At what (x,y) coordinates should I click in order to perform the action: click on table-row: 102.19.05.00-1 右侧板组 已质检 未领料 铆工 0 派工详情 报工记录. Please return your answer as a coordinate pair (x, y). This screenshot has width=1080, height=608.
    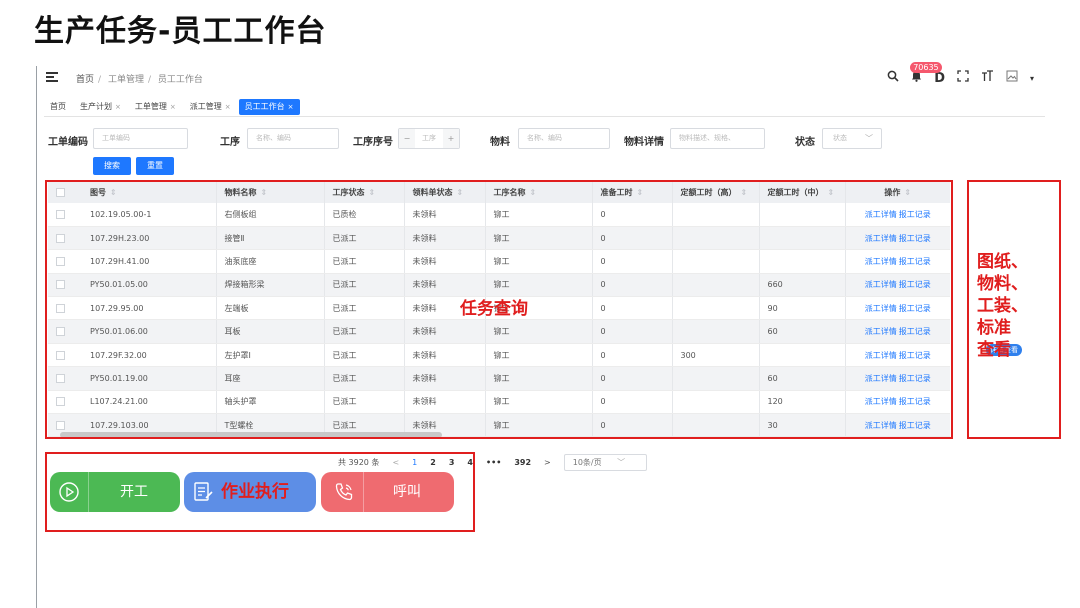
    Looking at the image, I should click on (499, 215).